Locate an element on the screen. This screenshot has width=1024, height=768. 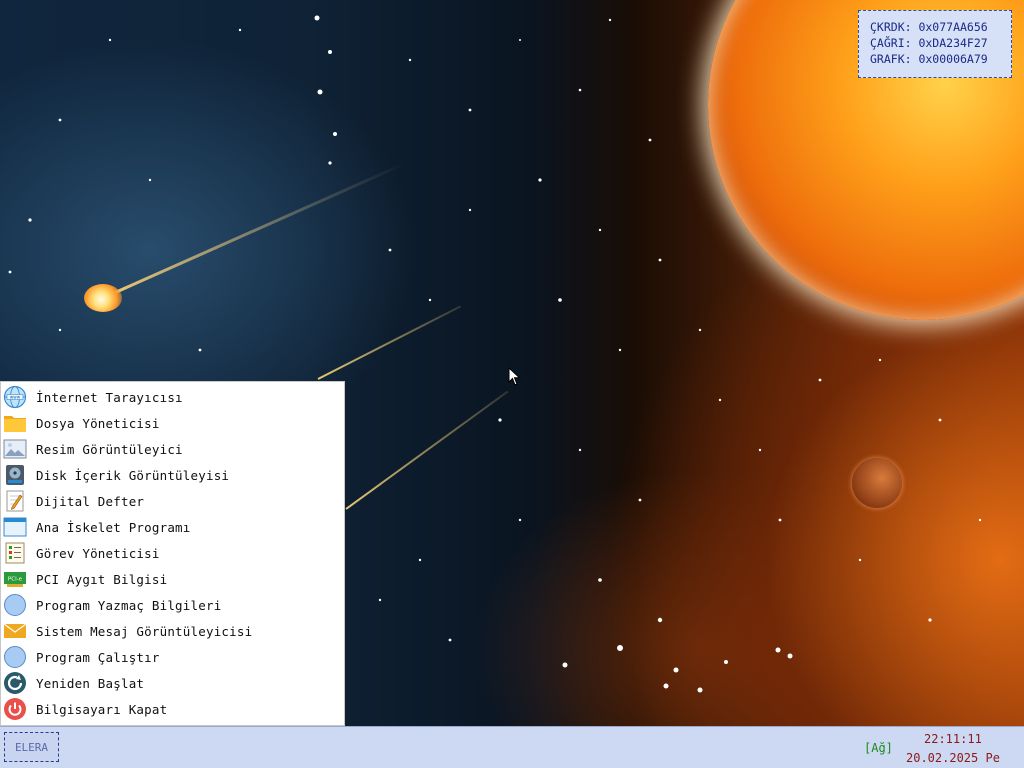
taskbar: ELERA [Ağ] 22:11:11 20.02.2025 Pe is located at coordinates (512, 747).